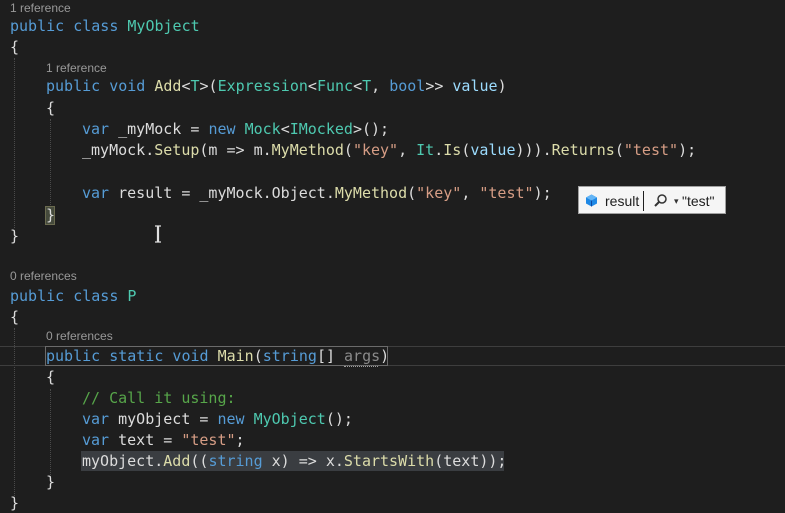  I want to click on code-line: var myObject = new MyObject();, so click(217, 419).